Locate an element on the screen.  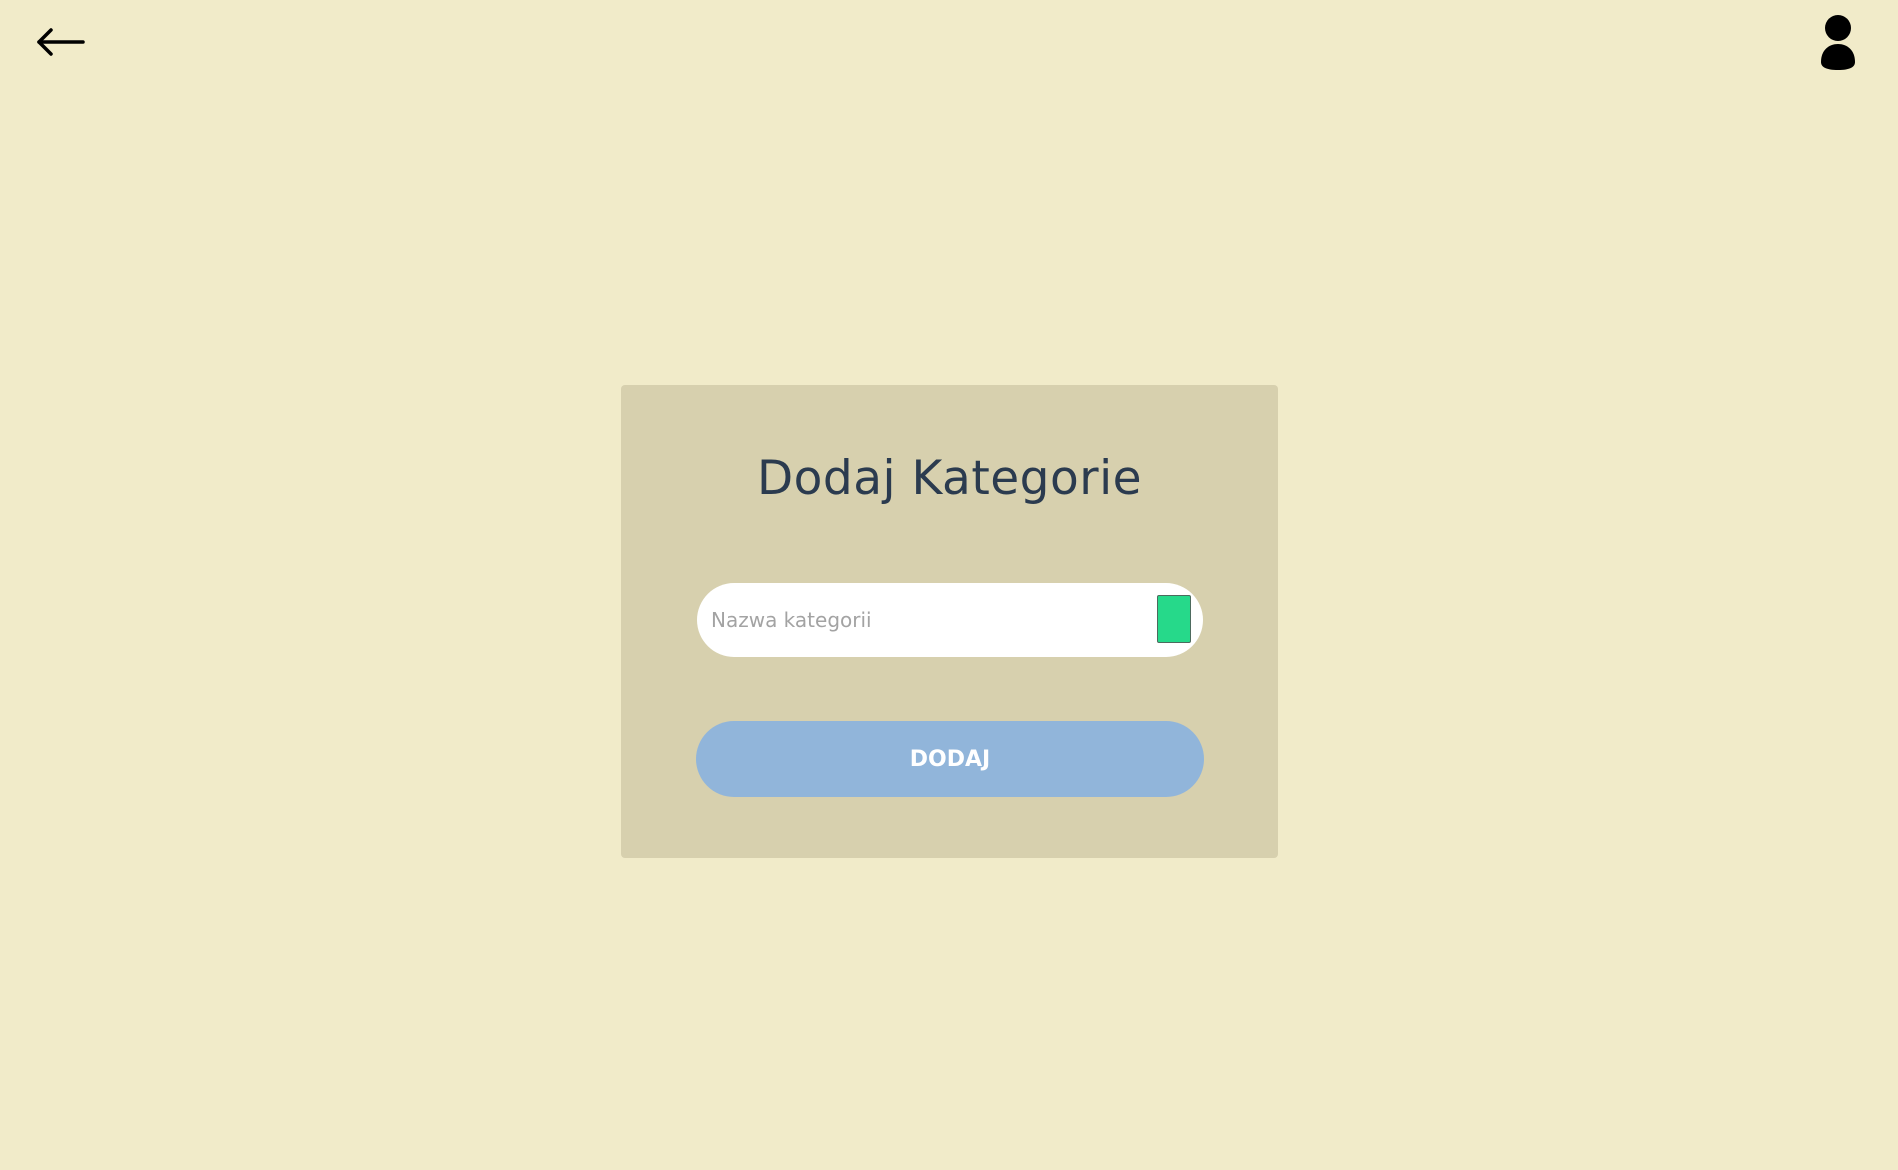
back-button is located at coordinates (60, 42).